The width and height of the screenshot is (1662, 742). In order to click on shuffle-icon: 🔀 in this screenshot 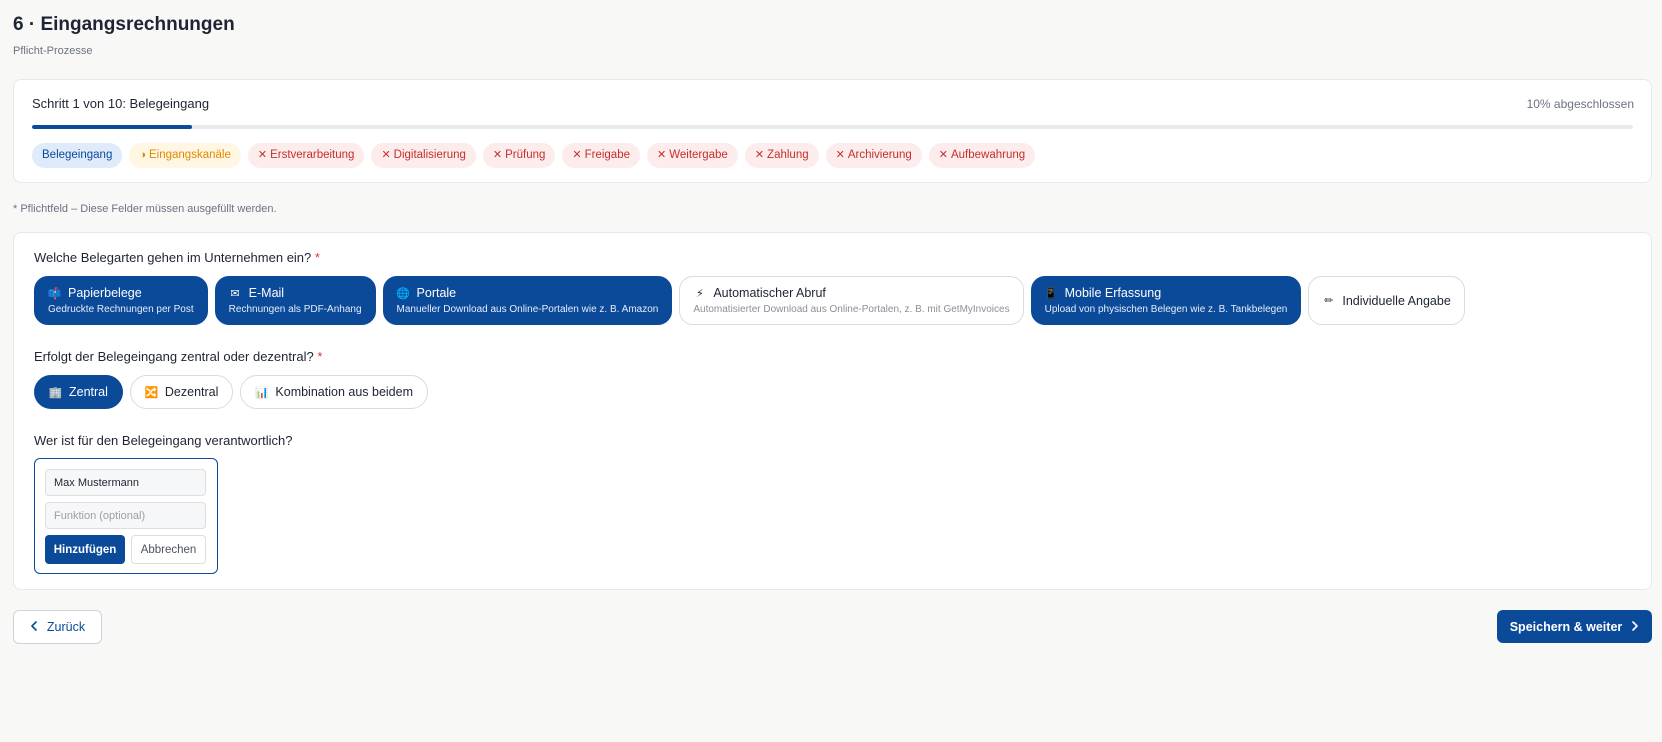, I will do `click(151, 392)`.